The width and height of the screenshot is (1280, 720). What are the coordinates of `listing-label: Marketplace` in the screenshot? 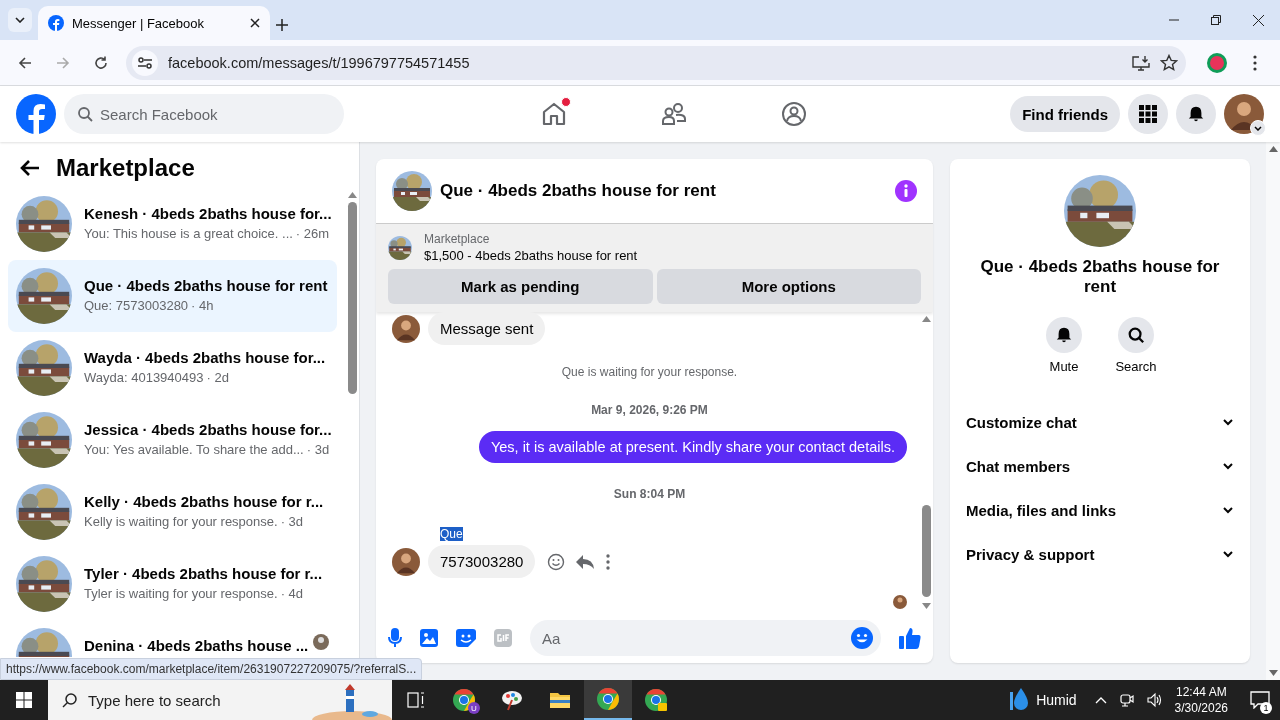 It's located at (457, 239).